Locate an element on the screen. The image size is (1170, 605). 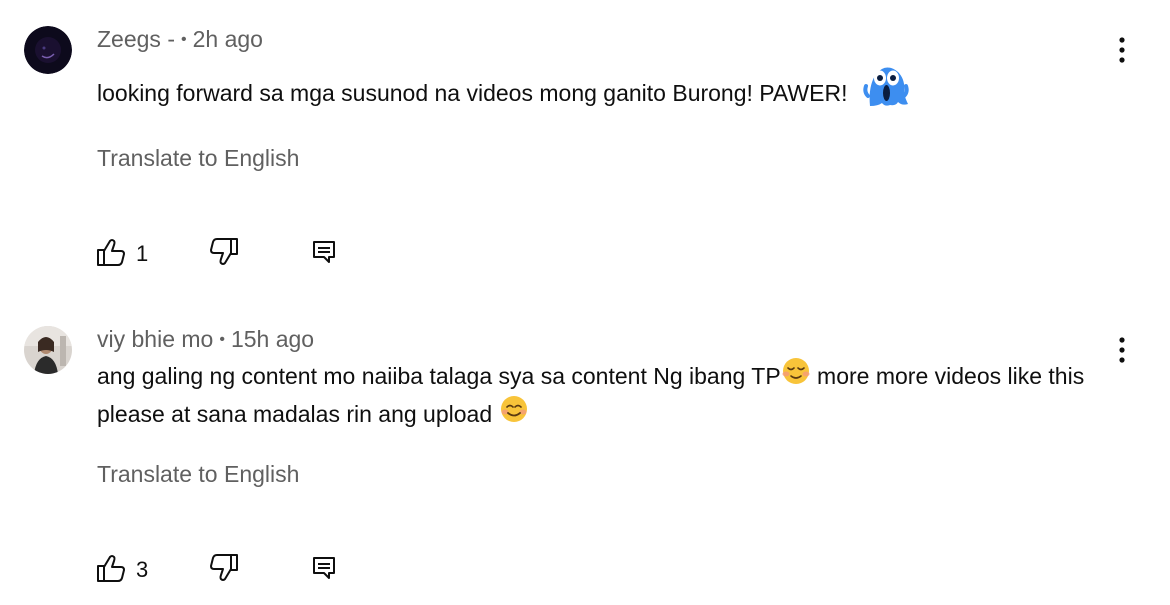
like-button: 3 is located at coordinates (122, 570).